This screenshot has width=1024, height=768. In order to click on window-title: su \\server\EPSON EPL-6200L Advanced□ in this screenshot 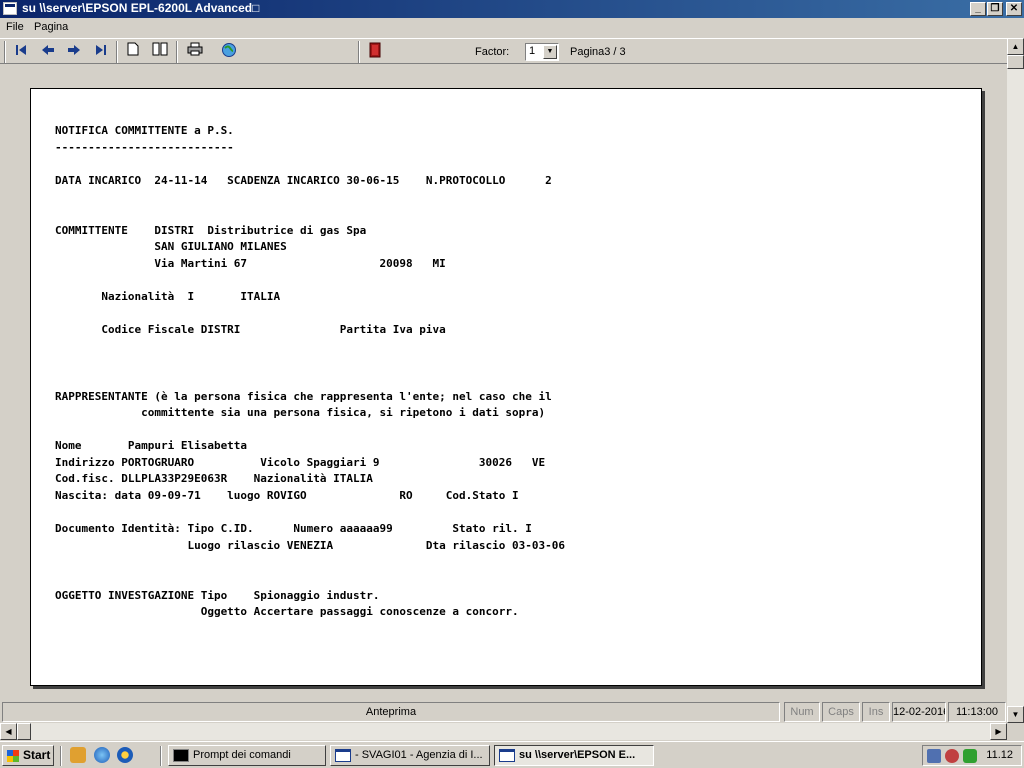, I will do `click(141, 8)`.